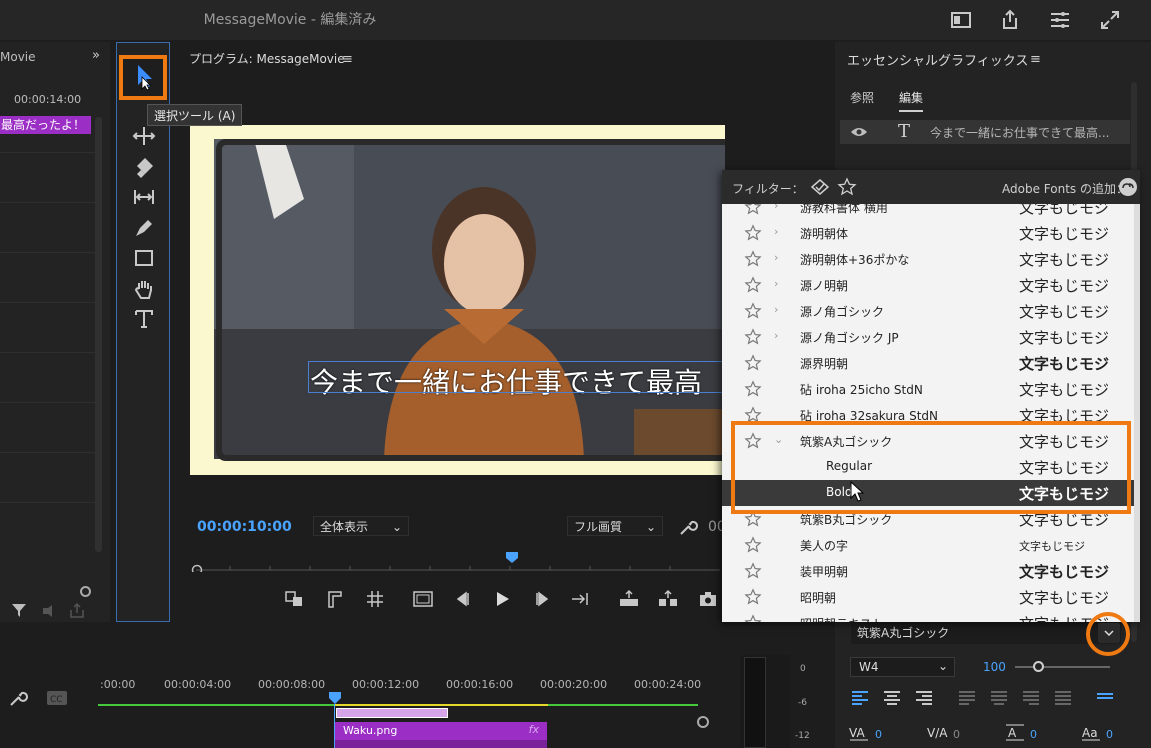 This screenshot has height=748, width=1151. I want to click on font-row: › 游教科書体 横用 文字もじモジ, so click(928, 212).